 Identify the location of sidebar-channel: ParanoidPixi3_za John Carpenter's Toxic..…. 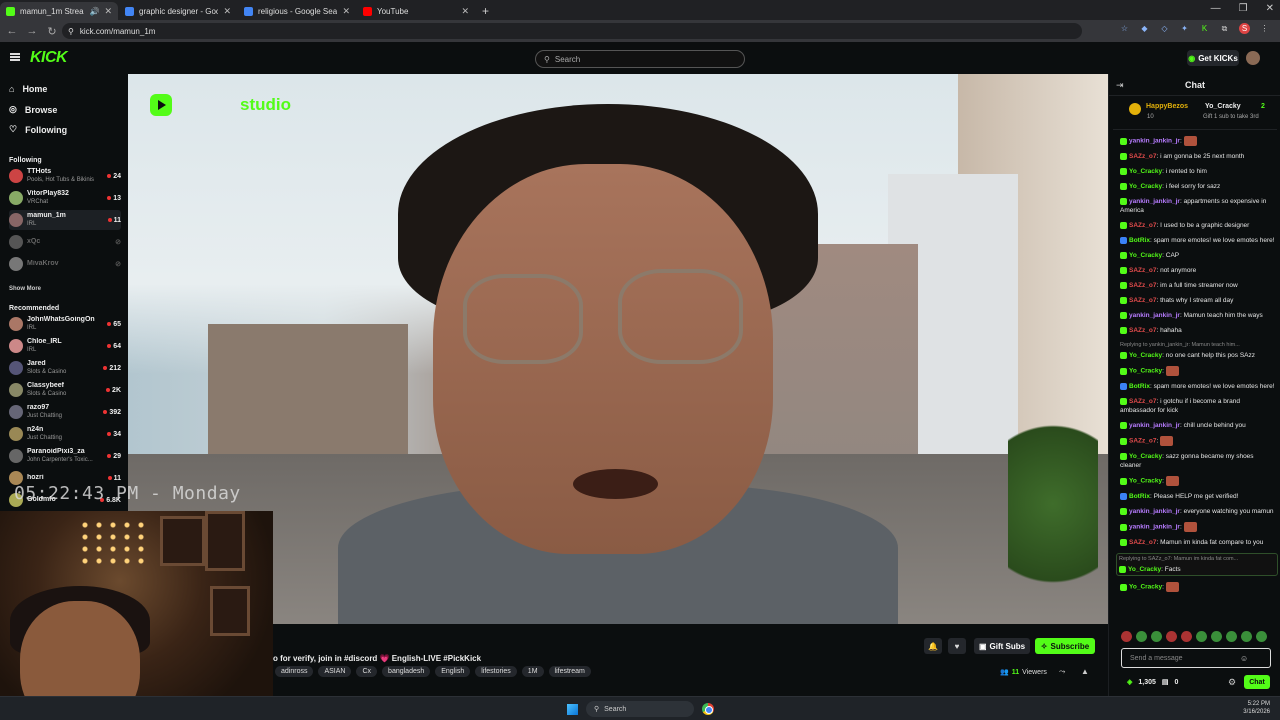
(65, 456).